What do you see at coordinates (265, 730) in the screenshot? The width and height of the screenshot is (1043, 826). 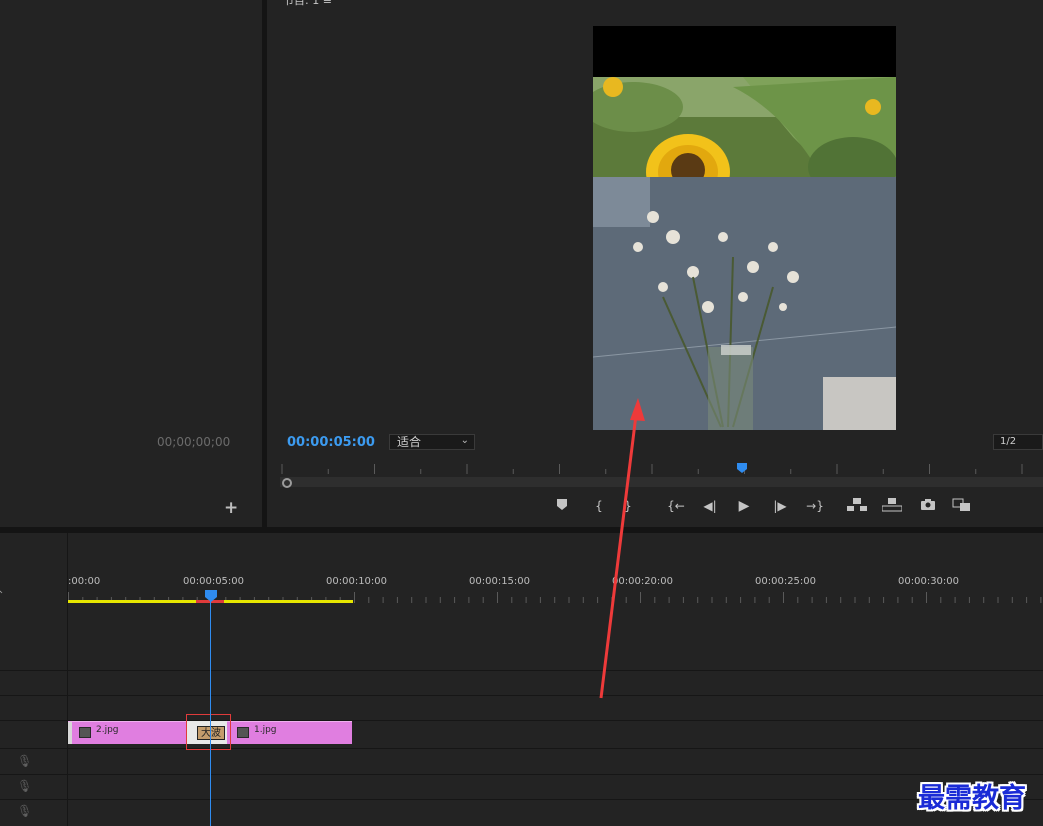 I see `clip-name: 1.jpg` at bounding box center [265, 730].